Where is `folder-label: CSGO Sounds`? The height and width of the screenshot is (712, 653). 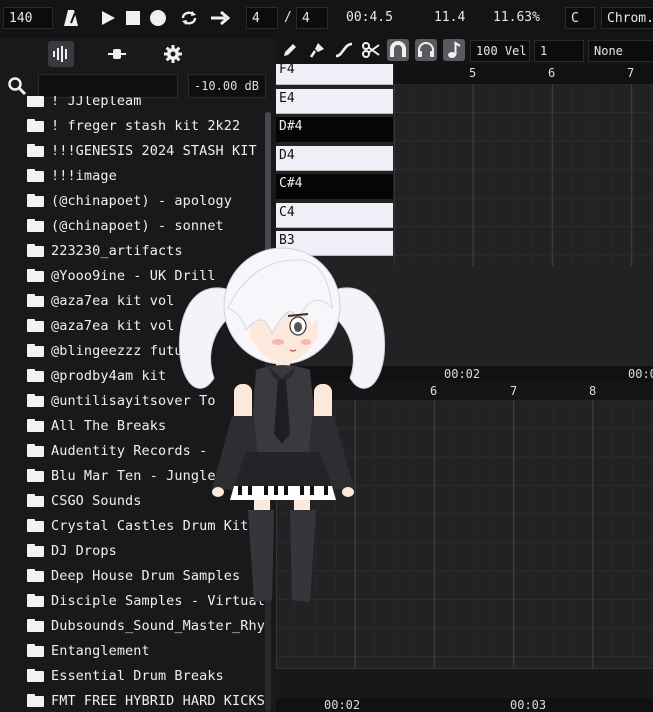 folder-label: CSGO Sounds is located at coordinates (96, 500).